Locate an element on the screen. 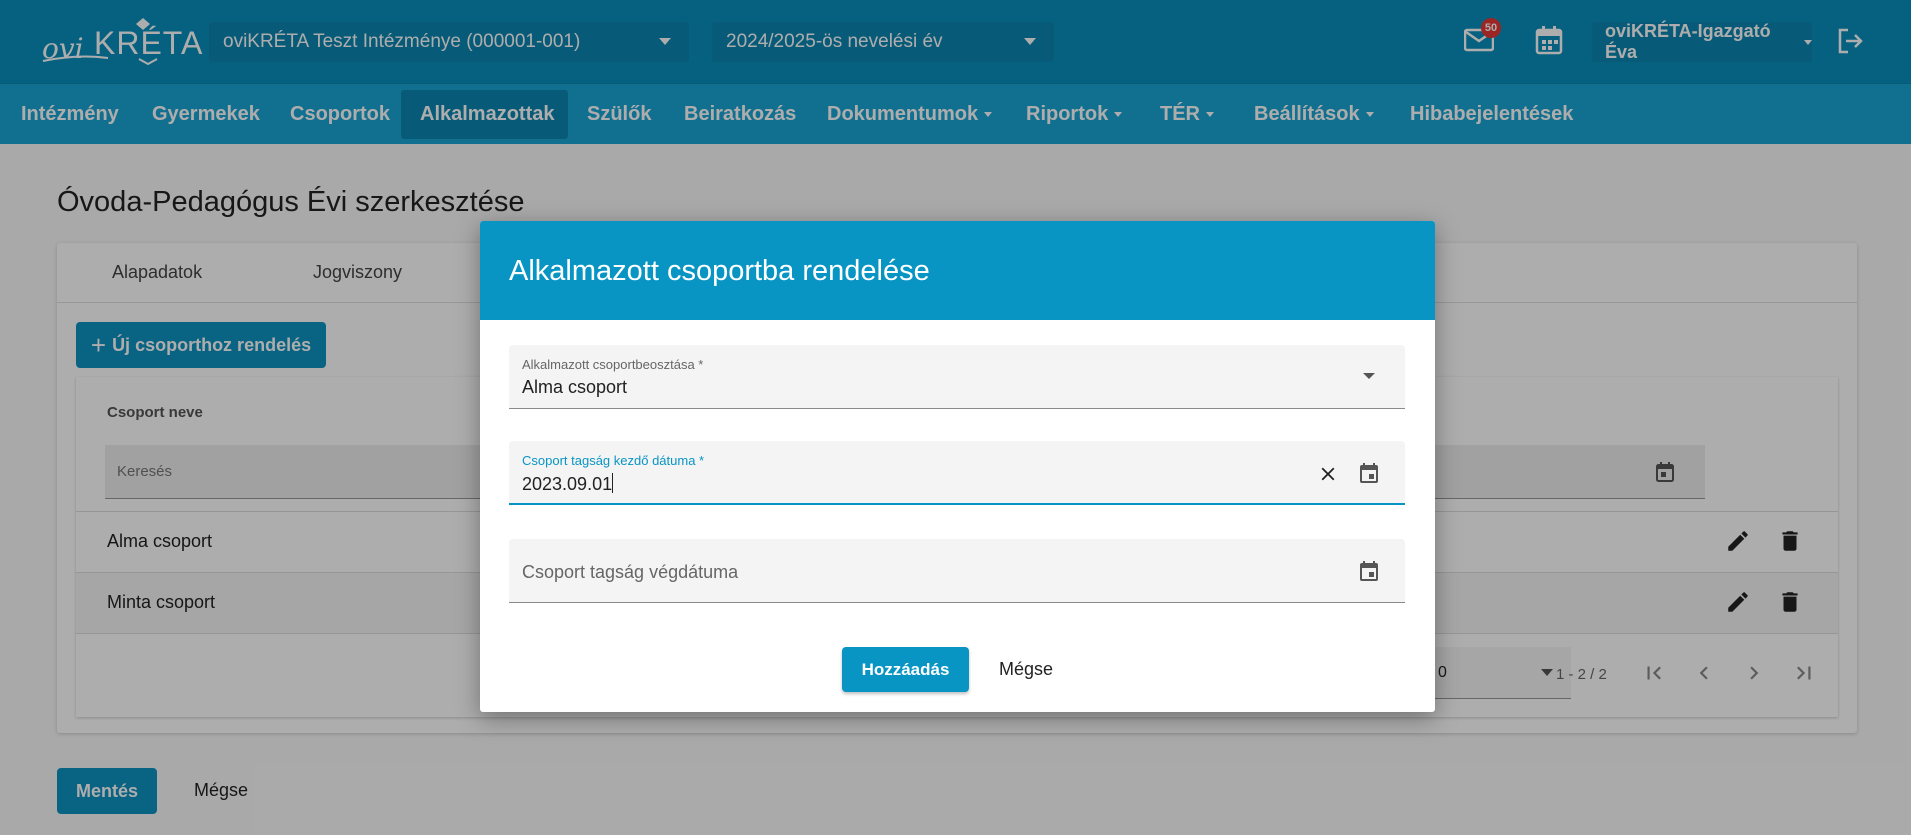  dialog-cancel-button: Mégse is located at coordinates (1026, 669).